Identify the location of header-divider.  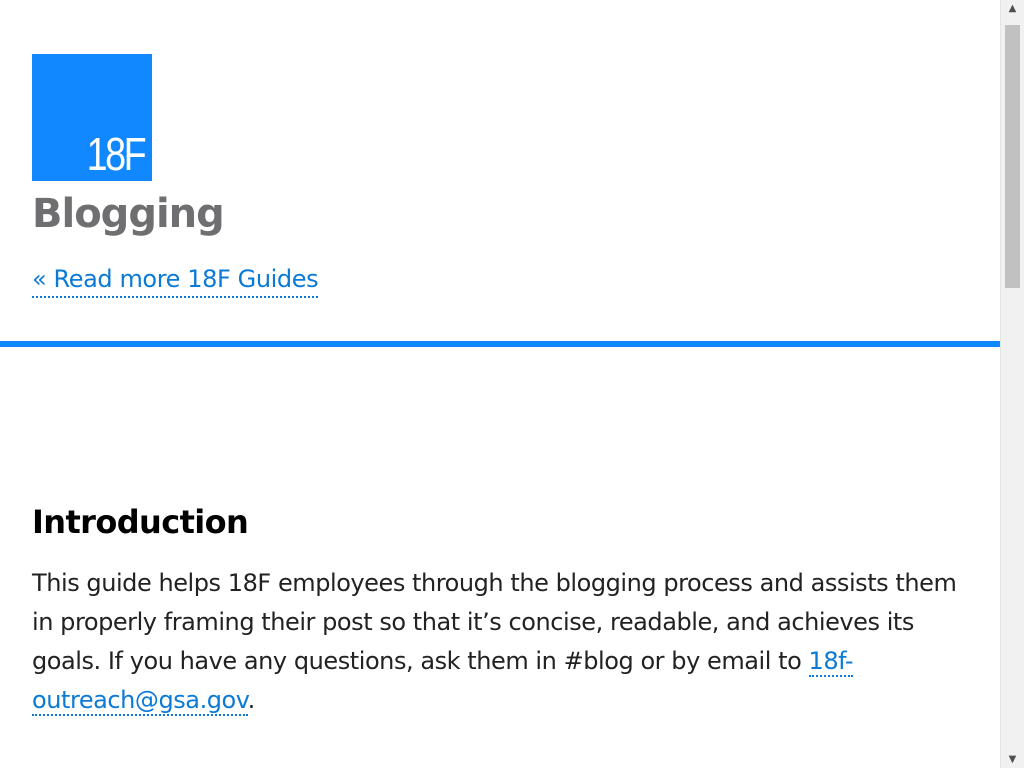
(500, 344).